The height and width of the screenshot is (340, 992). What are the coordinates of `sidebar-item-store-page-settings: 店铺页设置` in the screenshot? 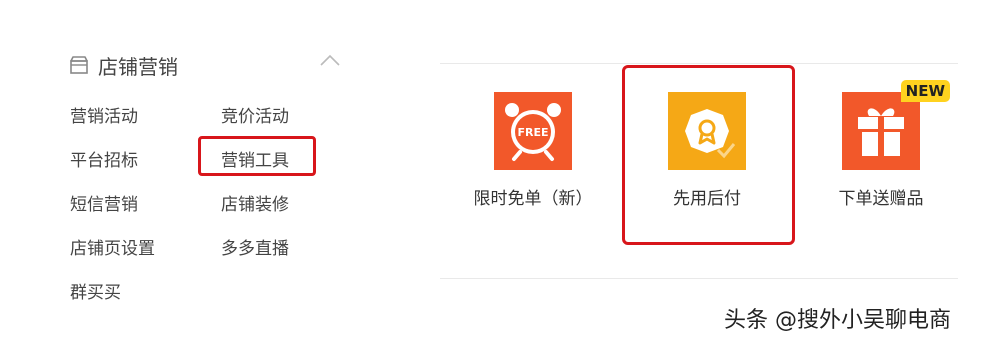 It's located at (112, 246).